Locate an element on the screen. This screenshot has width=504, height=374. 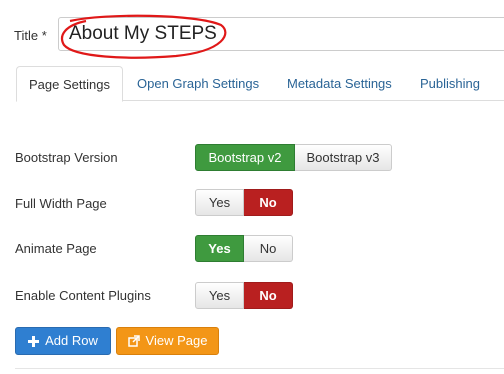
view-page-label: View Page is located at coordinates (176, 340).